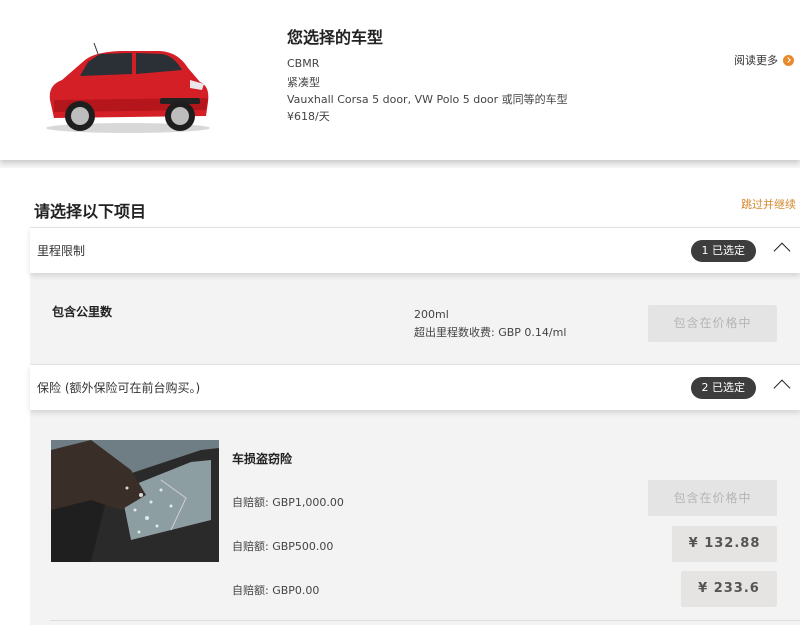 This screenshot has height=625, width=800. What do you see at coordinates (425, 620) in the screenshot?
I see `divider` at bounding box center [425, 620].